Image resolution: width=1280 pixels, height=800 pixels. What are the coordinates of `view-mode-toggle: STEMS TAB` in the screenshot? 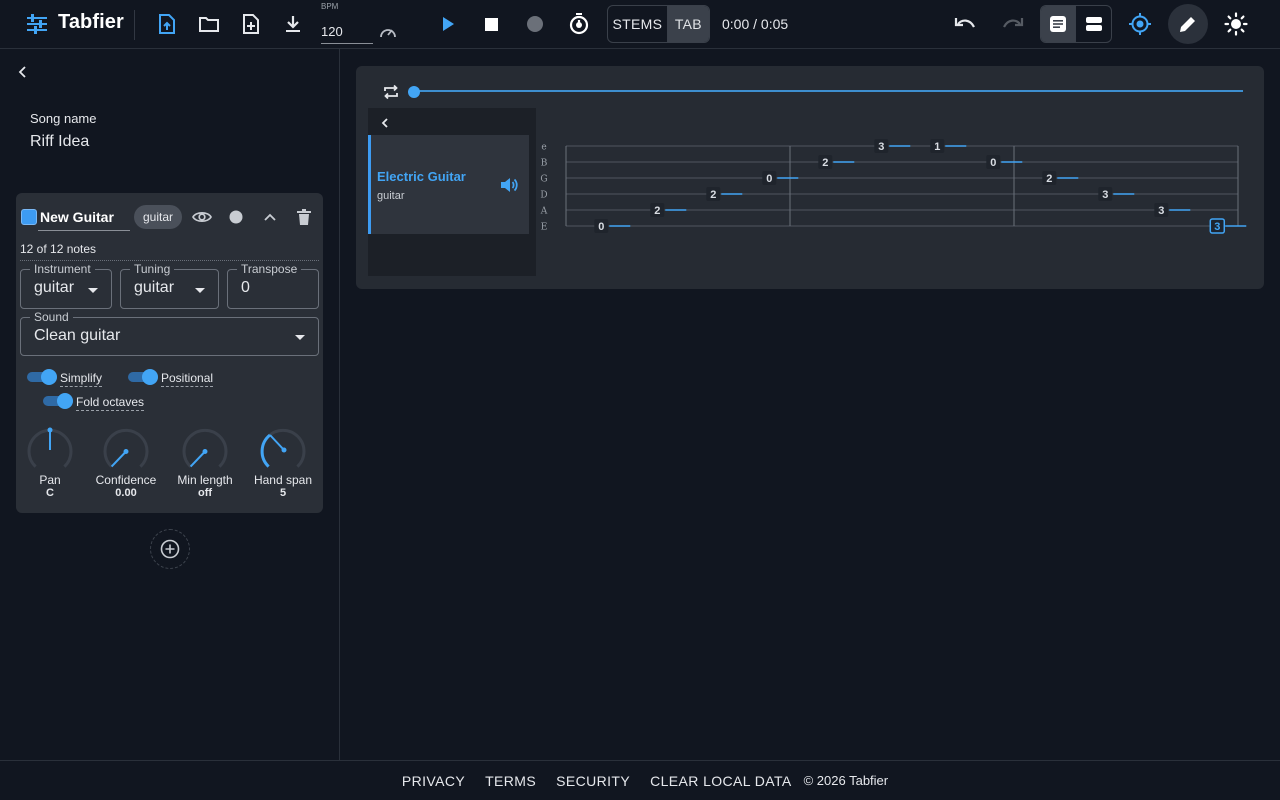 It's located at (658, 24).